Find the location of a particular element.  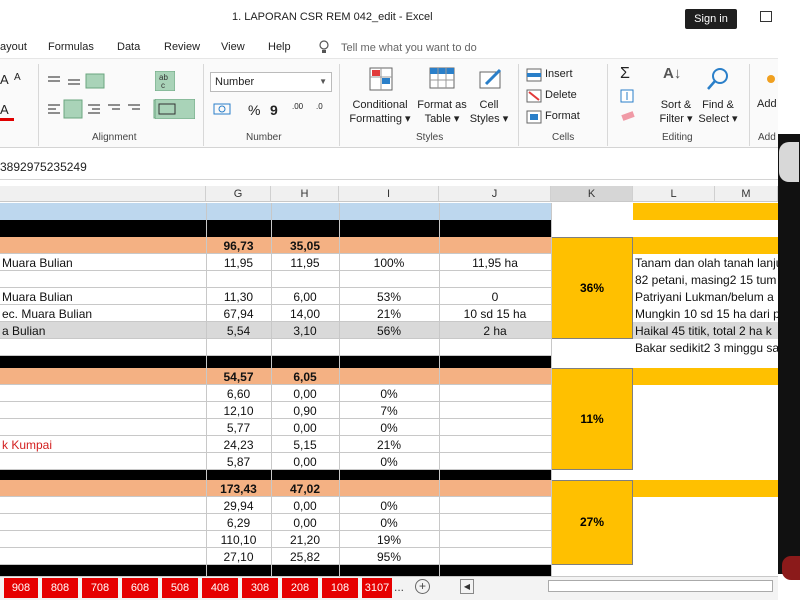

cell-l: 82 petani, masing2 15 tum is located at coordinates (706, 280).